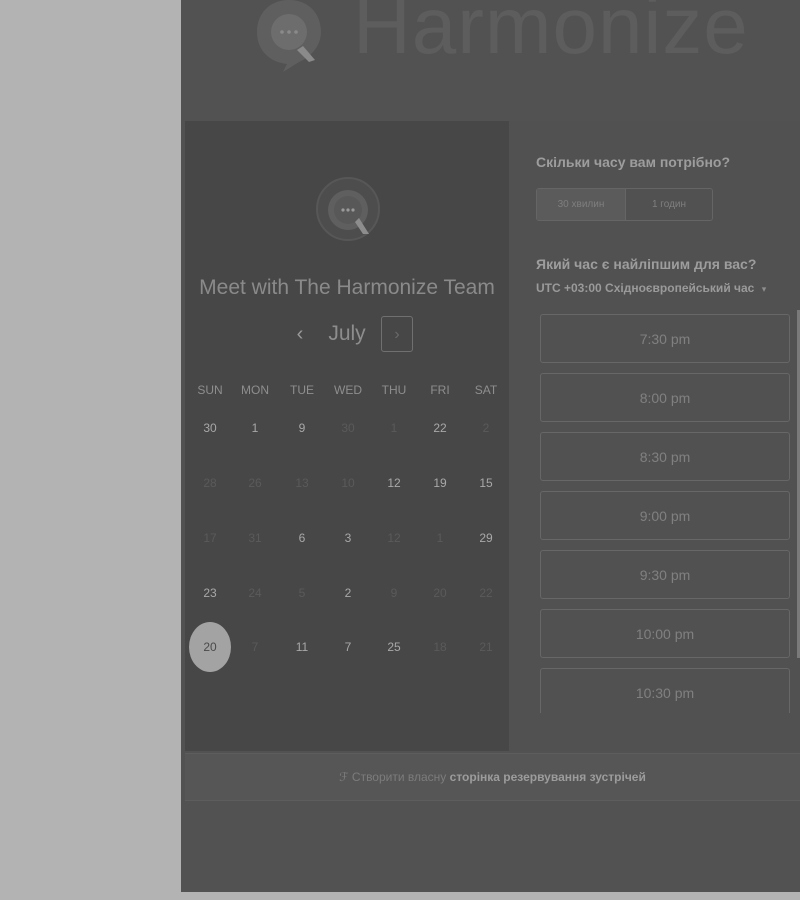 This screenshot has height=900, width=800. I want to click on footer-link-text: сторінка резервування зустрічей, so click(547, 777).